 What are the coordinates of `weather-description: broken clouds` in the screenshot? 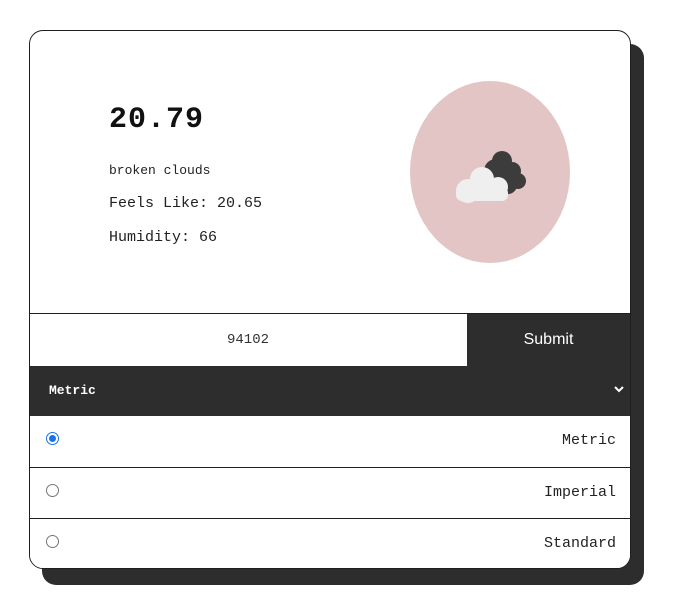 It's located at (160, 170).